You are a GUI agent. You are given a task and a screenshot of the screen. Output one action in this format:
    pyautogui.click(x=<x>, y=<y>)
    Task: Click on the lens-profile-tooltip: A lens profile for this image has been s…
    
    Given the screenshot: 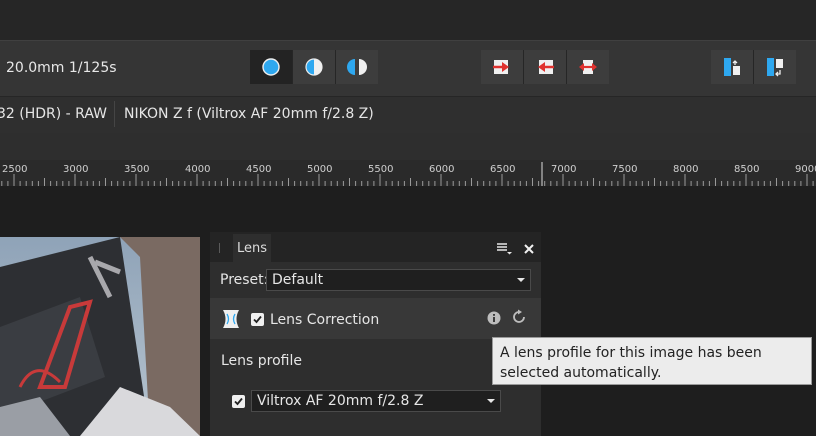 What is the action you would take?
    pyautogui.click(x=652, y=361)
    